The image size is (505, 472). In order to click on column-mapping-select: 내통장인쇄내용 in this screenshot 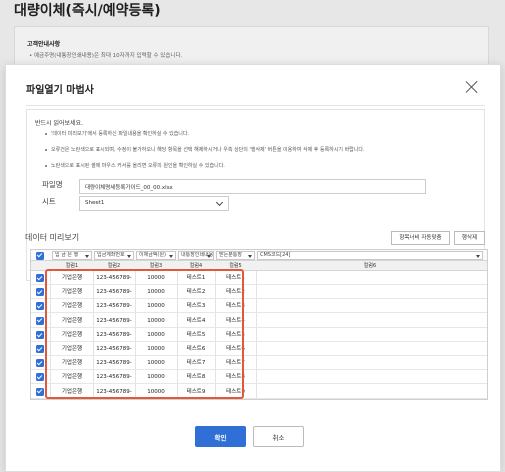, I will do `click(196, 255)`.